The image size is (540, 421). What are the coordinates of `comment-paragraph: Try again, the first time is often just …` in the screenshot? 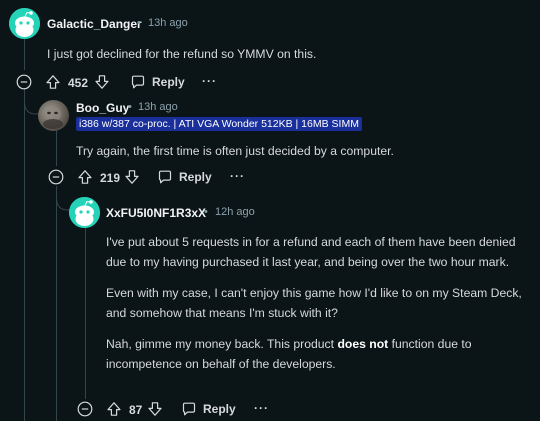 It's located at (235, 151).